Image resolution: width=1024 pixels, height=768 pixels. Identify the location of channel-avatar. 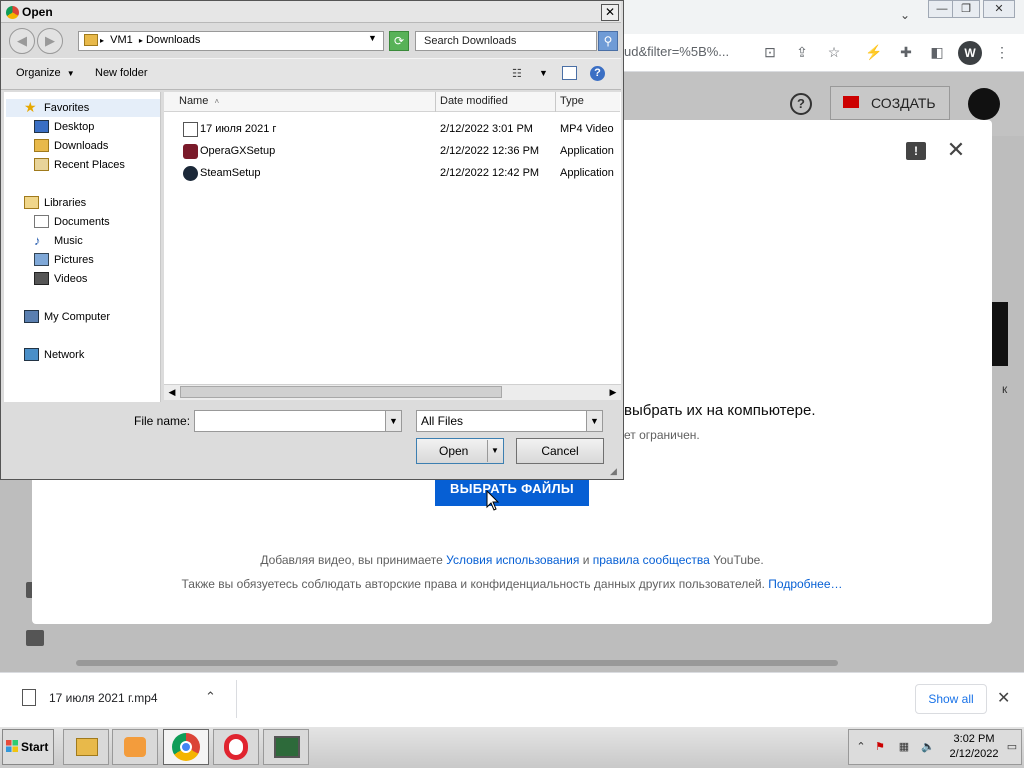
(984, 104).